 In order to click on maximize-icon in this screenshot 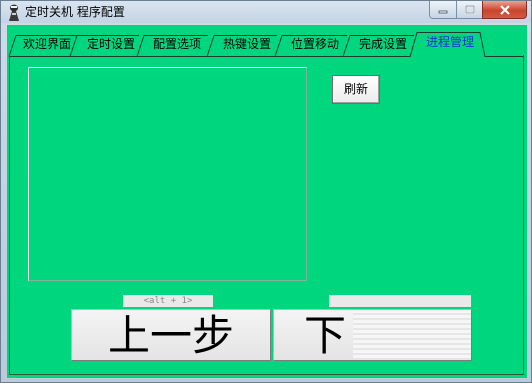, I will do `click(469, 9)`.